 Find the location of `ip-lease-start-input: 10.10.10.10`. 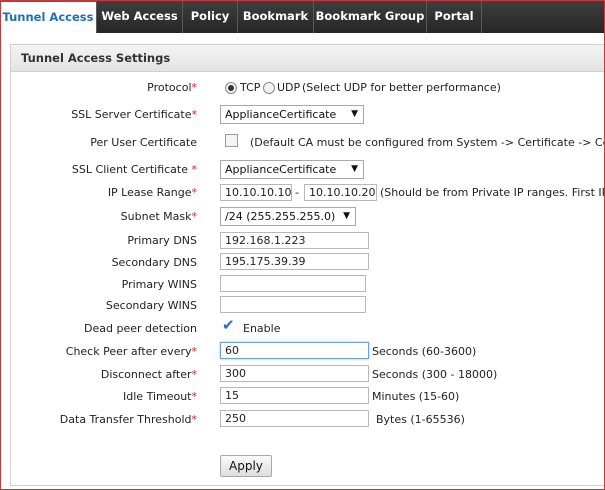

ip-lease-start-input: 10.10.10.10 is located at coordinates (256, 192).